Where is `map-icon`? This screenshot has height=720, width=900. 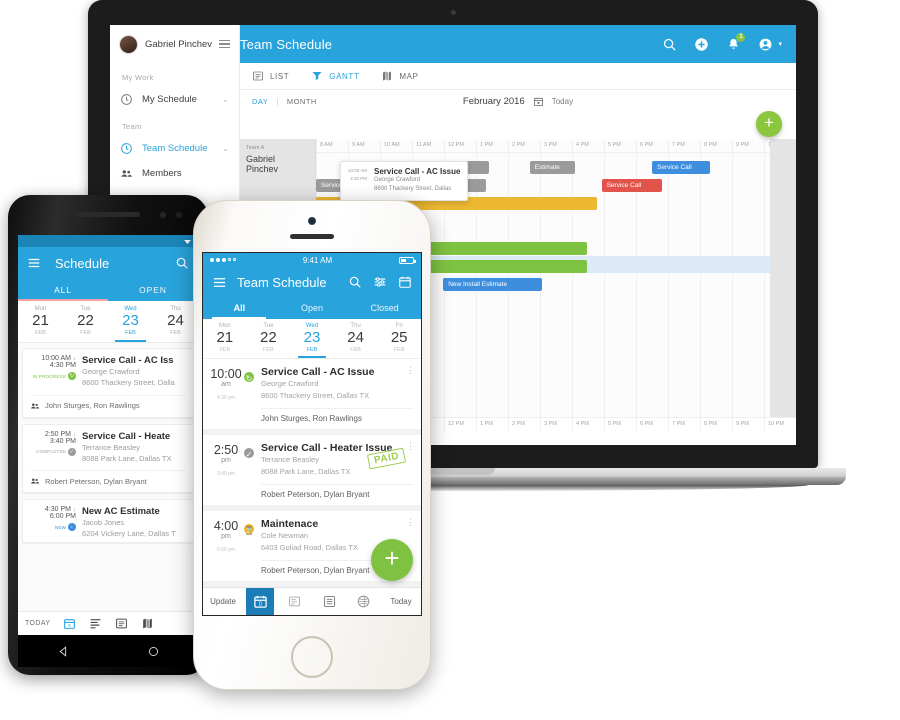
map-icon is located at coordinates (147, 623).